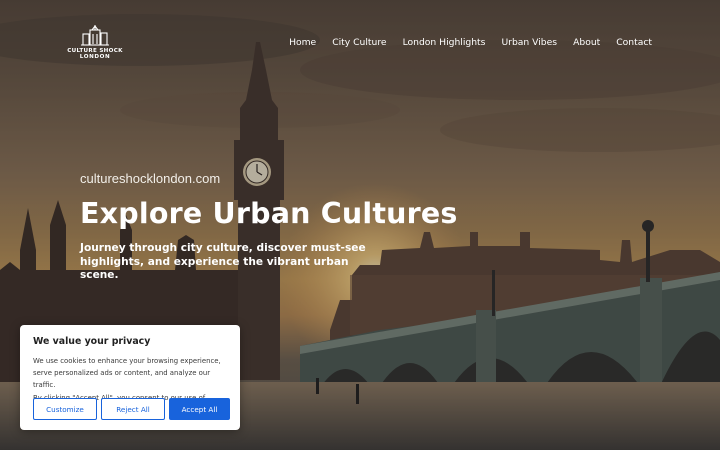 This screenshot has width=720, height=450. What do you see at coordinates (95, 35) in the screenshot?
I see `city-skyline-icon` at bounding box center [95, 35].